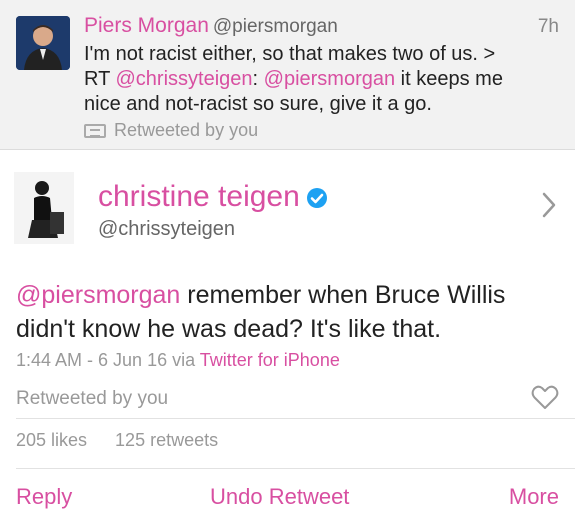  What do you see at coordinates (449, 79) in the screenshot?
I see `tweet-text-rest: it keeps me` at bounding box center [449, 79].